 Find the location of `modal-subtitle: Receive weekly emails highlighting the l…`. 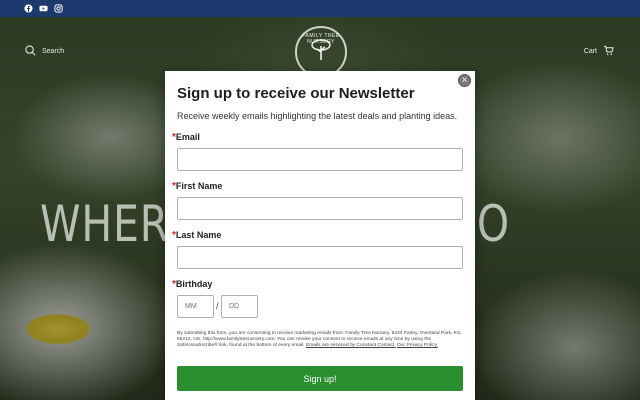

modal-subtitle: Receive weekly emails highlighting the l… is located at coordinates (317, 116).